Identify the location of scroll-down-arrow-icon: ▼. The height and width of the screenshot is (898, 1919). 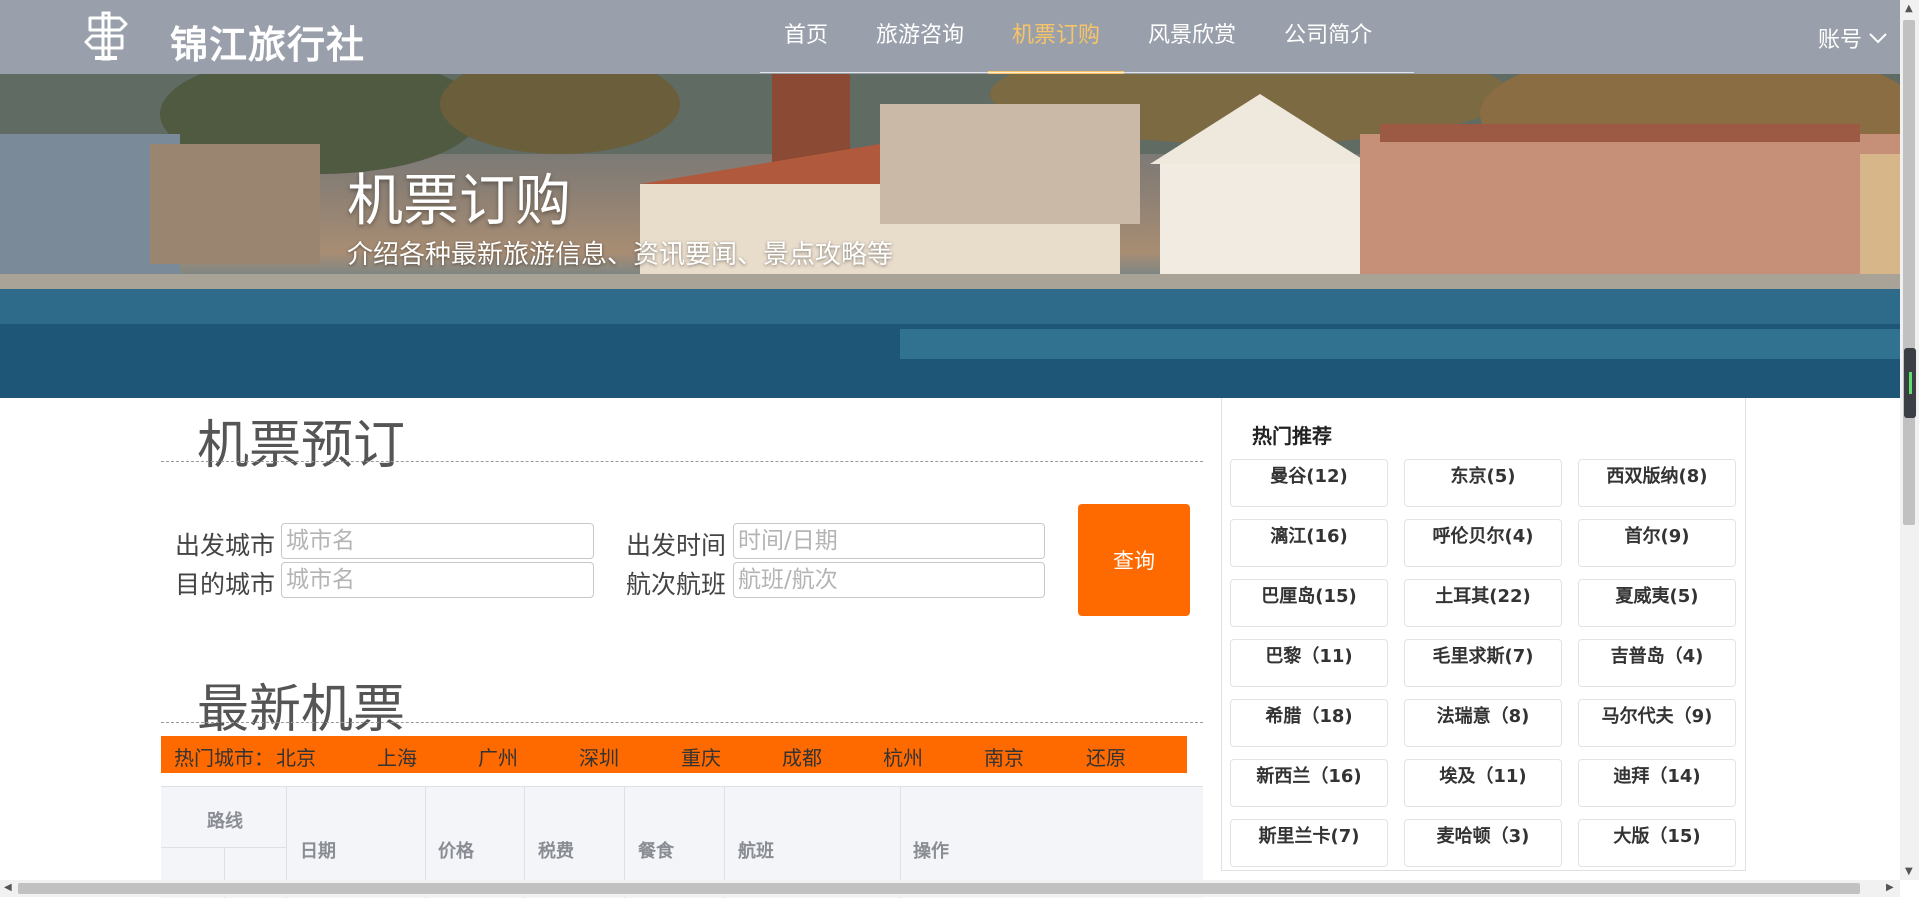
(1909, 871).